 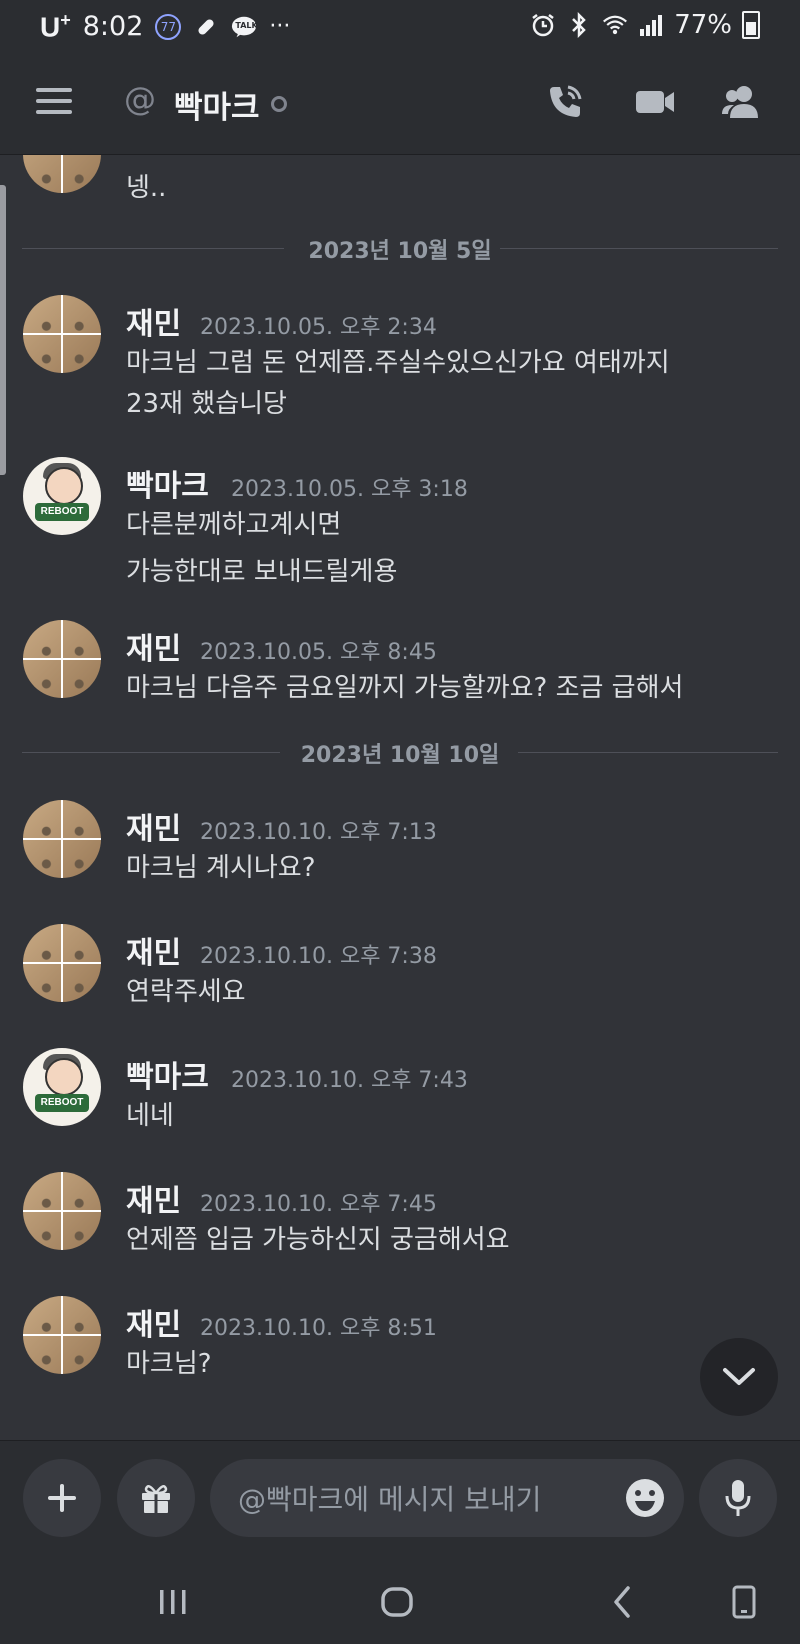 I want to click on android-nav-bar, so click(x=400, y=1601).